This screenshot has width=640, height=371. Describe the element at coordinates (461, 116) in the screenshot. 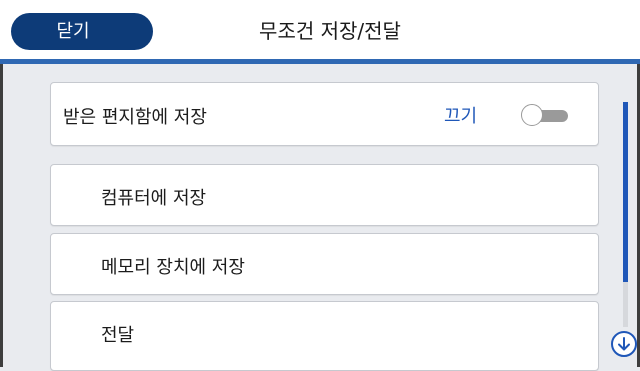

I see `toggle-state-label: 끄기` at that location.